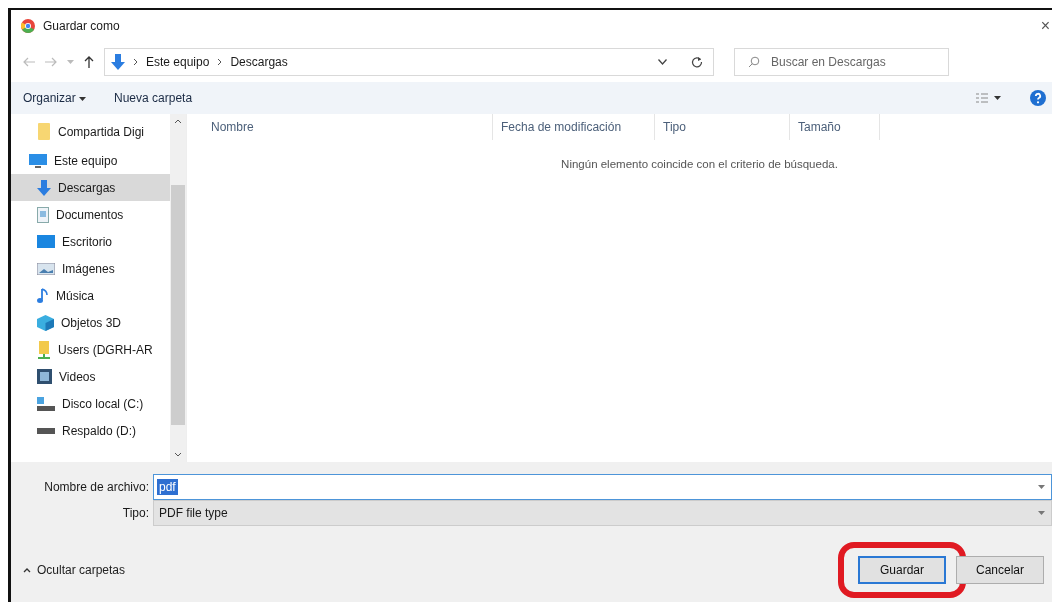 This screenshot has height=602, width=1052. What do you see at coordinates (90, 268) in the screenshot?
I see `sidebar-item: Imágenes` at bounding box center [90, 268].